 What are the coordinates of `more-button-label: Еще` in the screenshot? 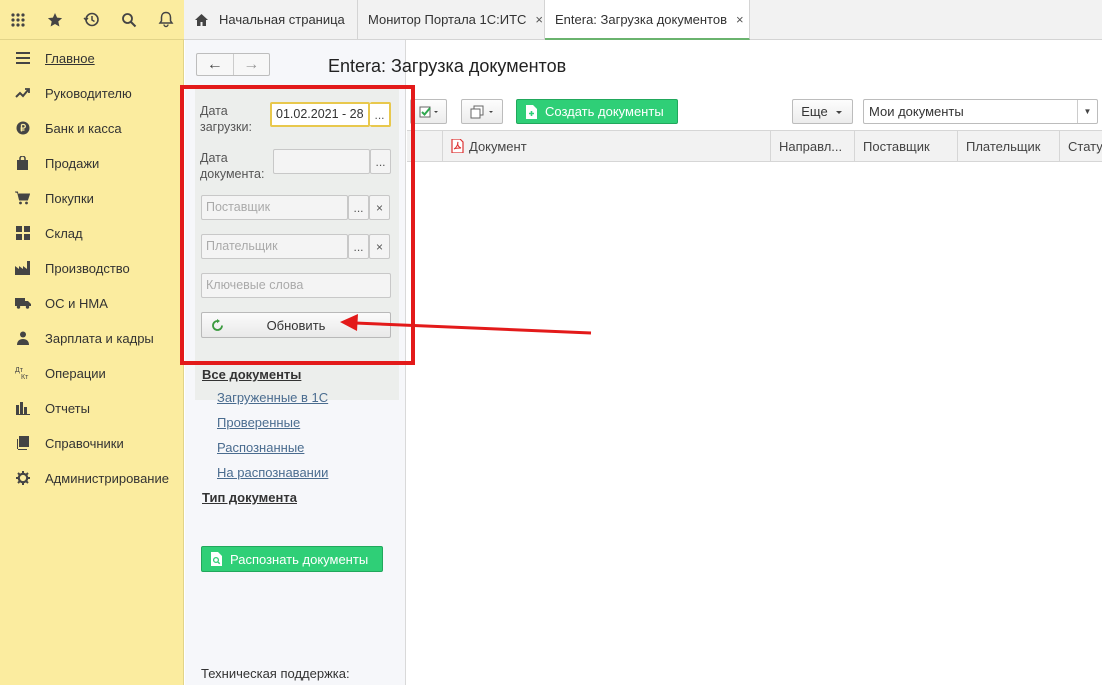 It's located at (814, 111).